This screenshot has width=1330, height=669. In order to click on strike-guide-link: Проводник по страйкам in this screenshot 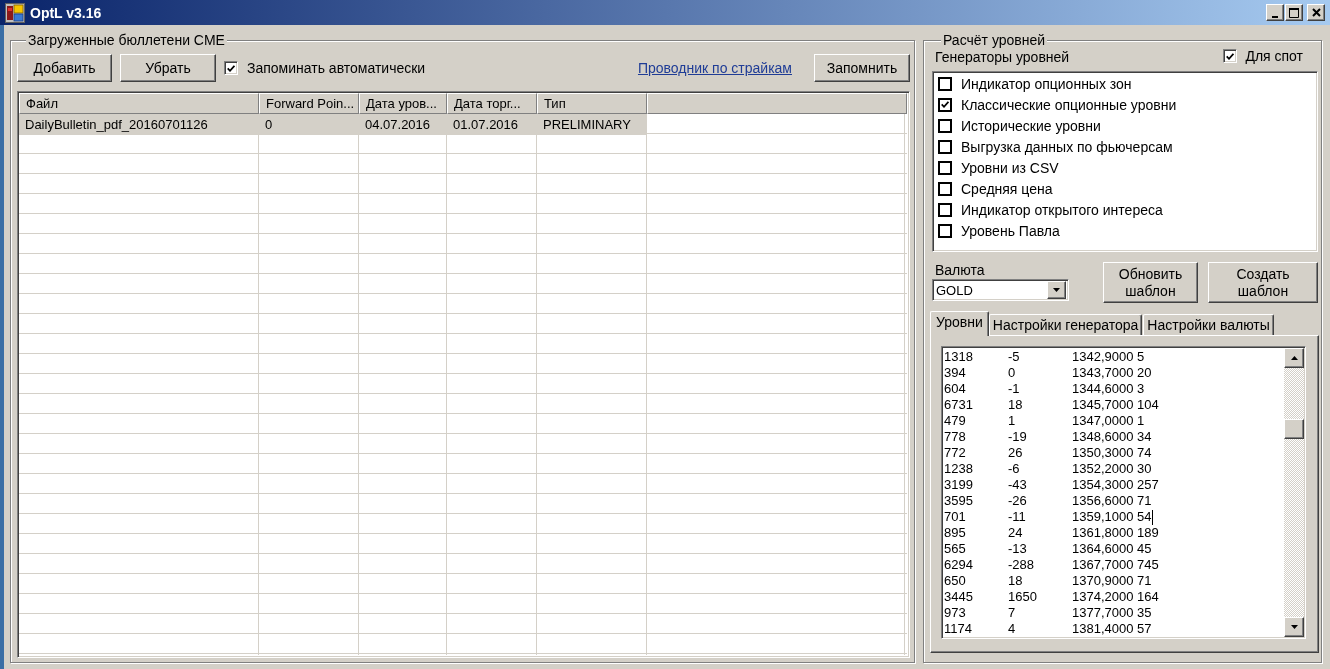, I will do `click(714, 68)`.